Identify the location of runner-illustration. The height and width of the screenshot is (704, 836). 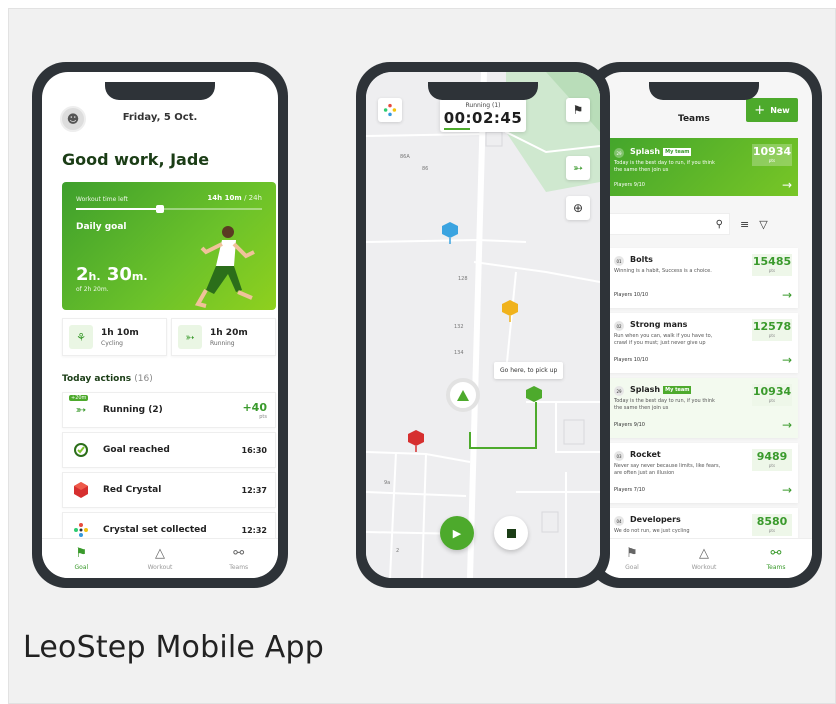
(224, 267).